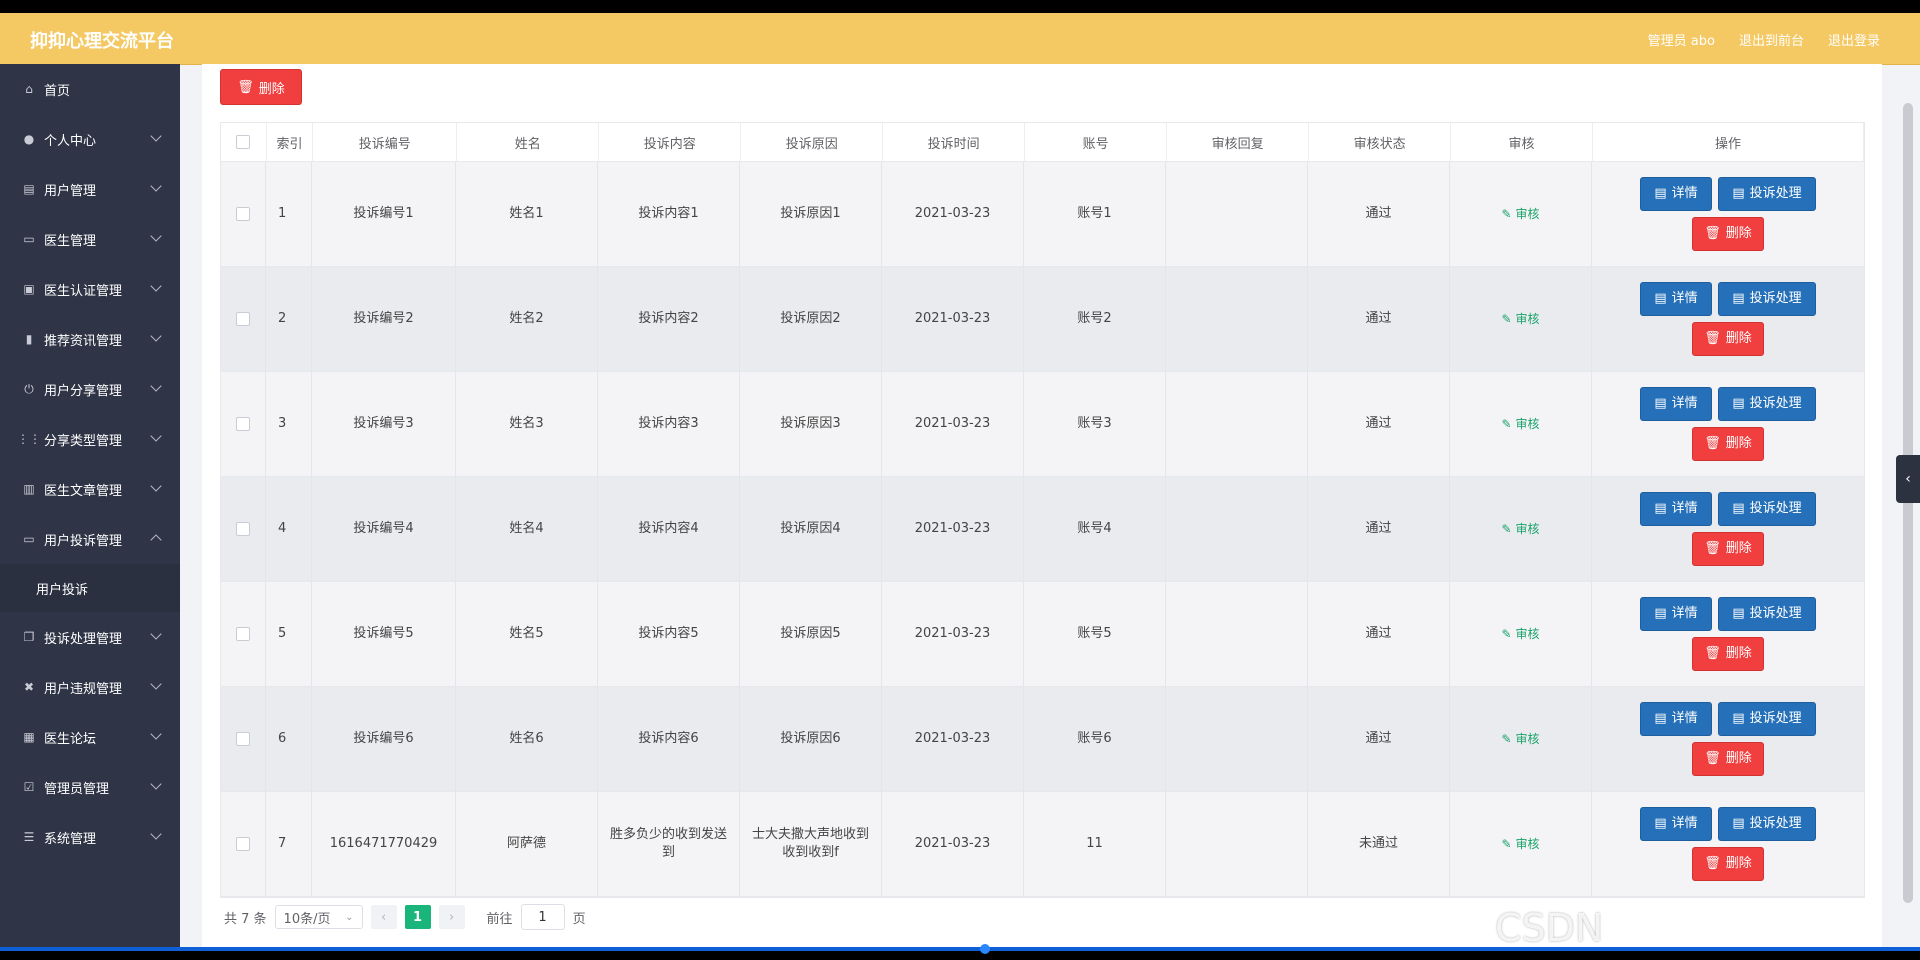 The image size is (1920, 960). What do you see at coordinates (90, 239) in the screenshot?
I see `sidebar-item-doctors: ▭ 医生管理` at bounding box center [90, 239].